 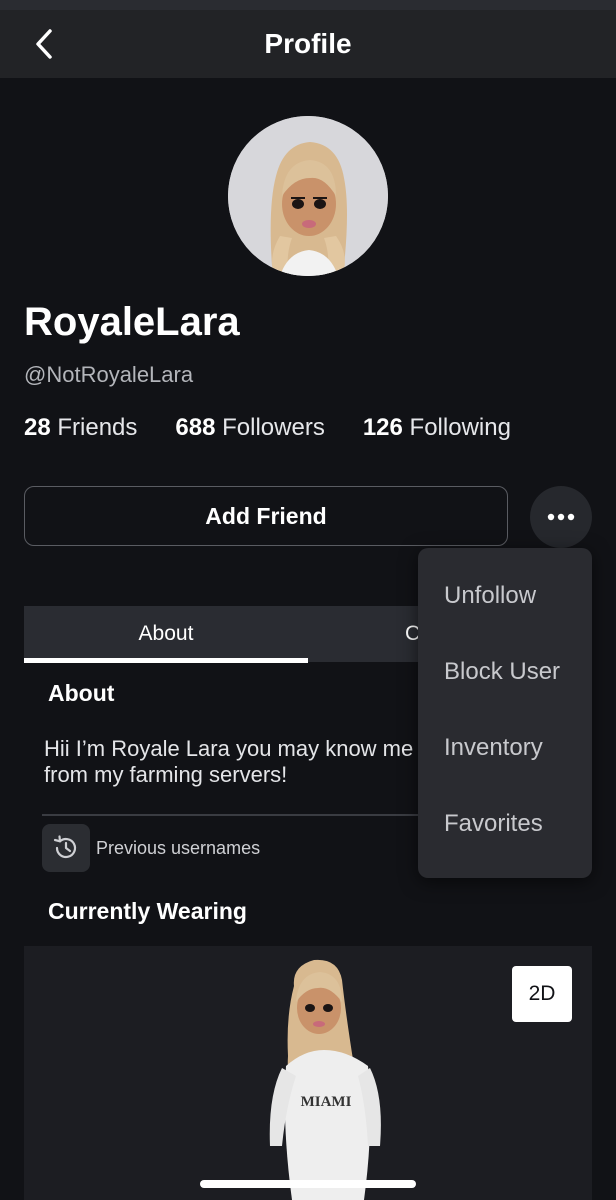 I want to click on following-count: 126, so click(x=382, y=427).